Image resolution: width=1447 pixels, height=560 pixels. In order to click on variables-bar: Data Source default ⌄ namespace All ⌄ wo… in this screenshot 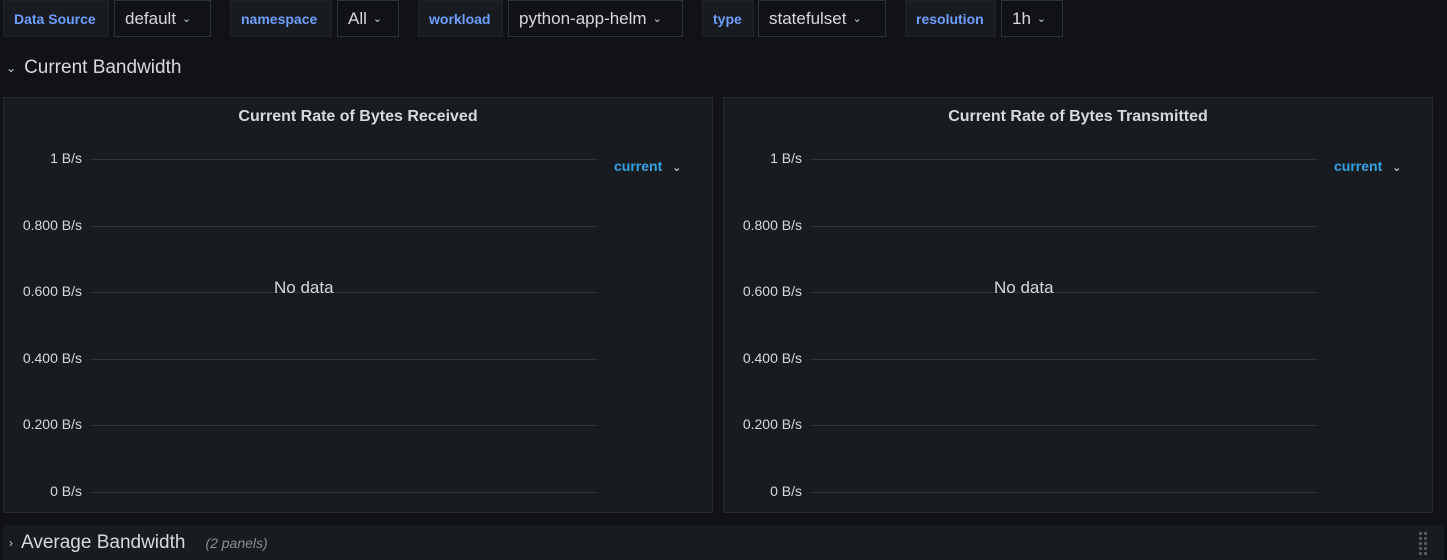, I will do `click(723, 19)`.